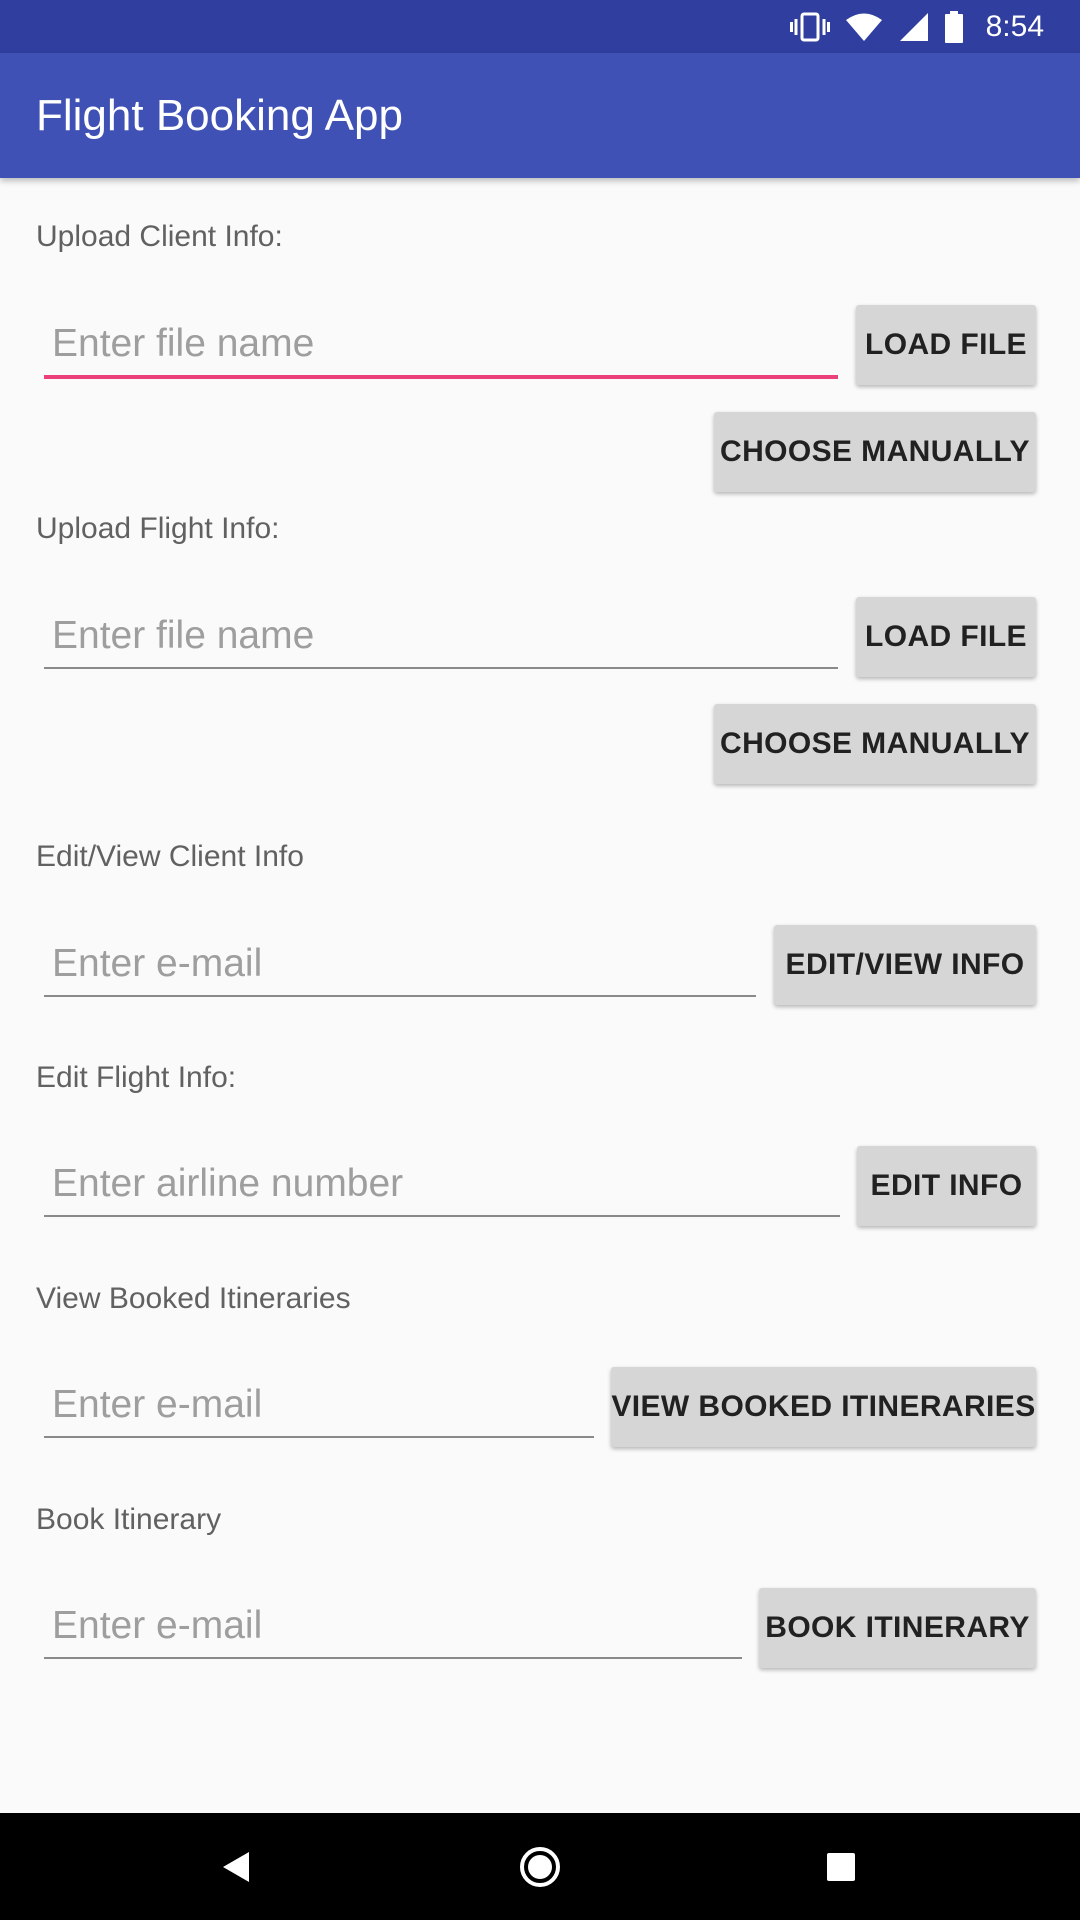 Image resolution: width=1080 pixels, height=1920 pixels. I want to click on client-email-input, so click(400, 964).